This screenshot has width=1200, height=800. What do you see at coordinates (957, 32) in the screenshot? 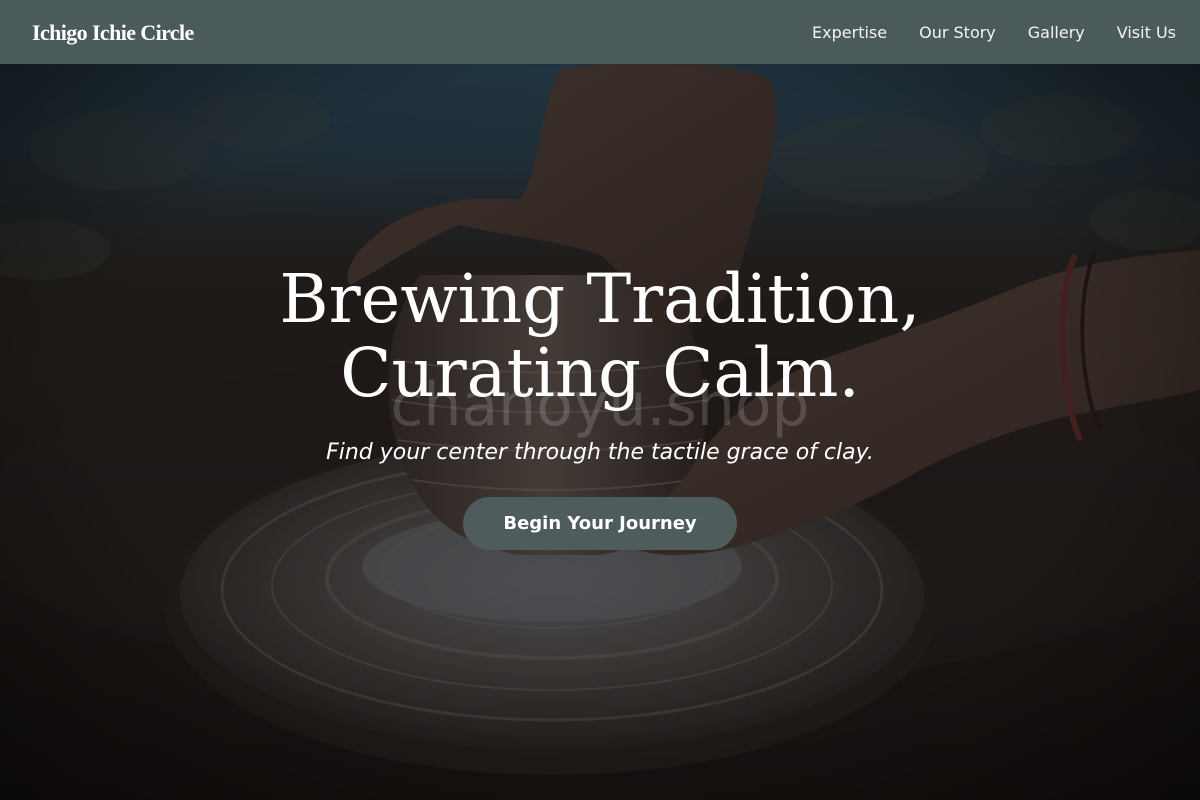
I see `nav-link-our-story: Our Story` at bounding box center [957, 32].